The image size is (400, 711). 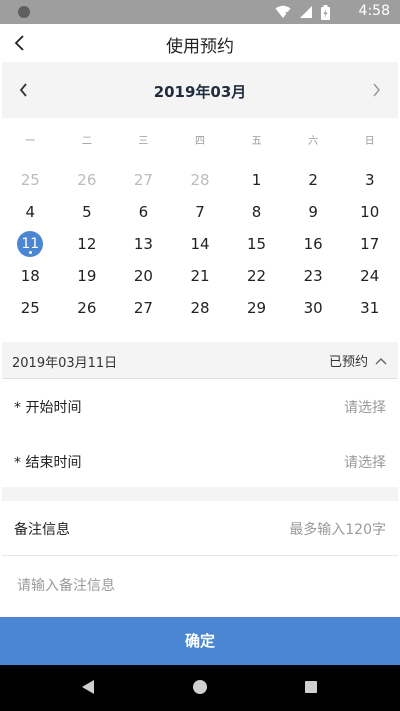 I want to click on calendar-day: 4, so click(x=30, y=212).